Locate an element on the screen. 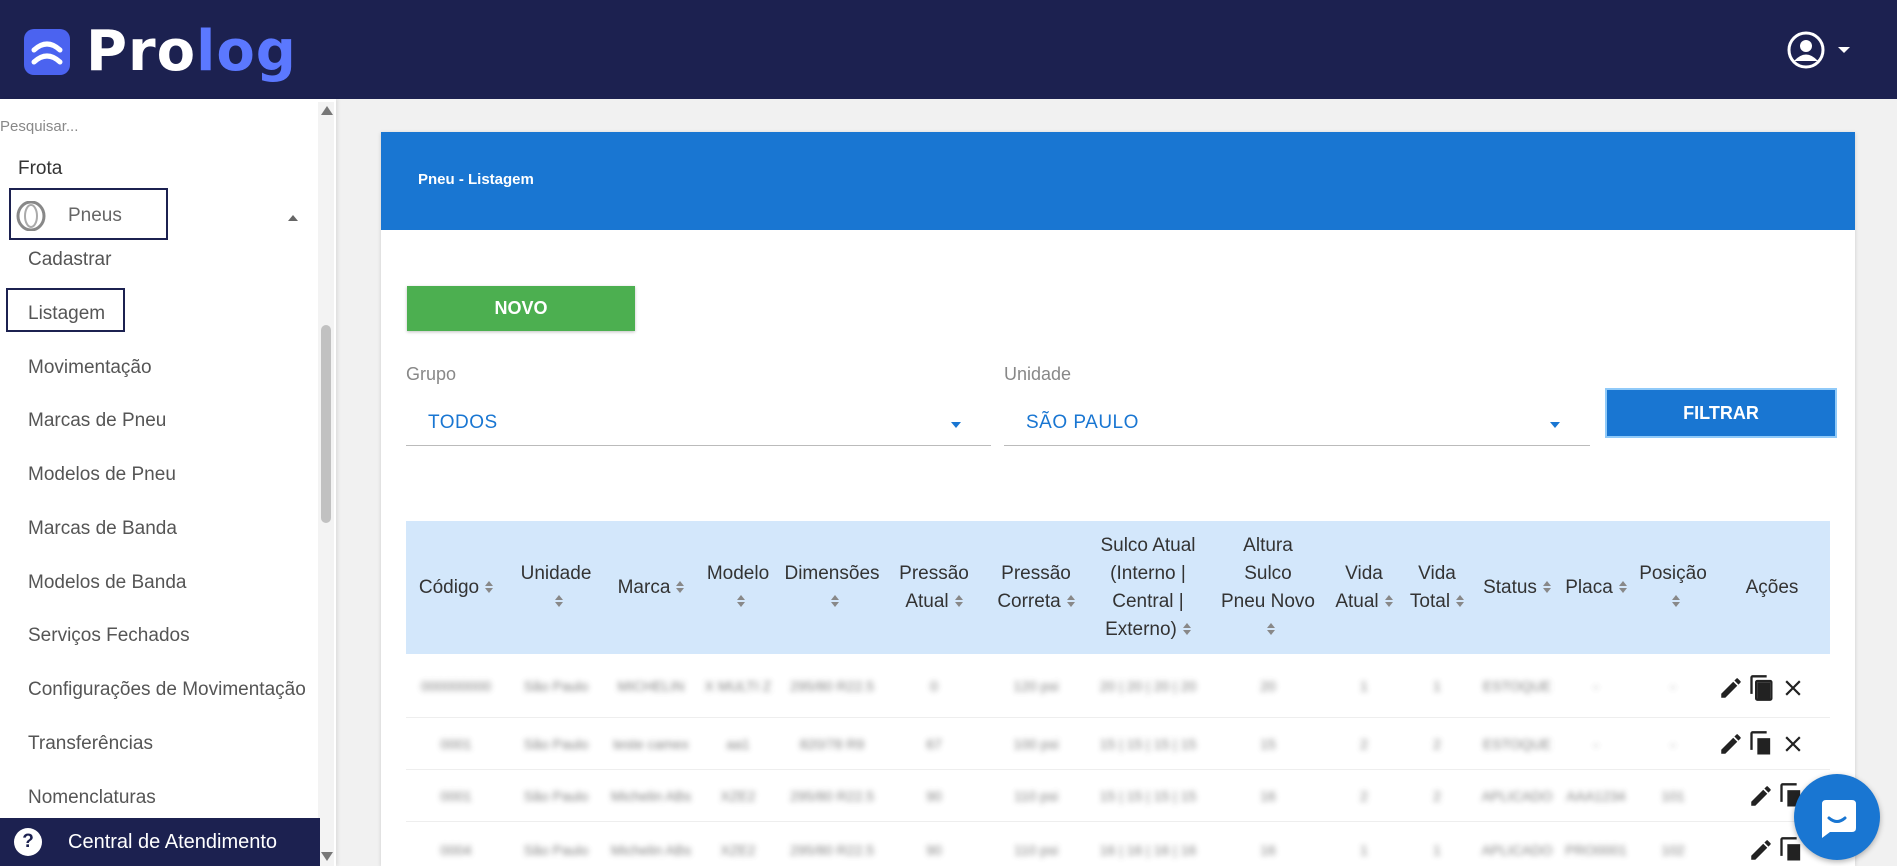 The height and width of the screenshot is (866, 1897). user-avatar-icon is located at coordinates (1806, 50).